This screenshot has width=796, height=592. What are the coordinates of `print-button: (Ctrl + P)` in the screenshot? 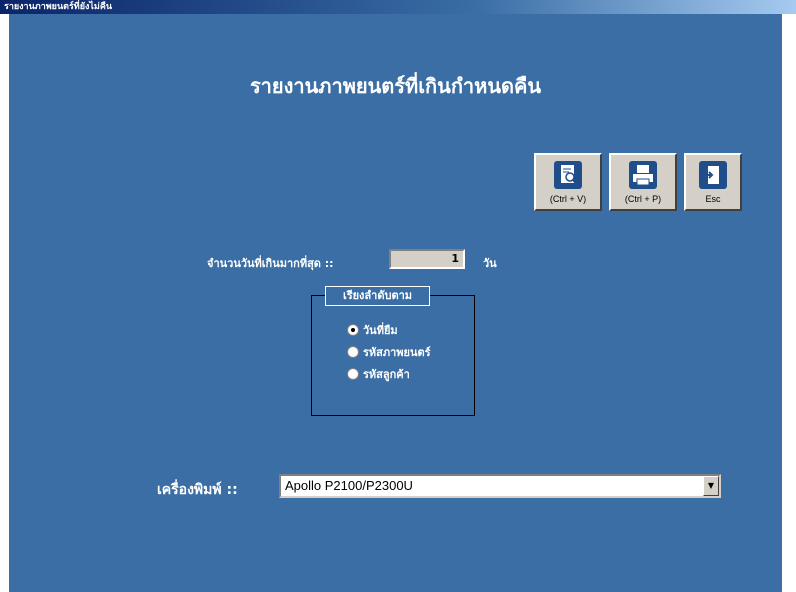 It's located at (643, 182).